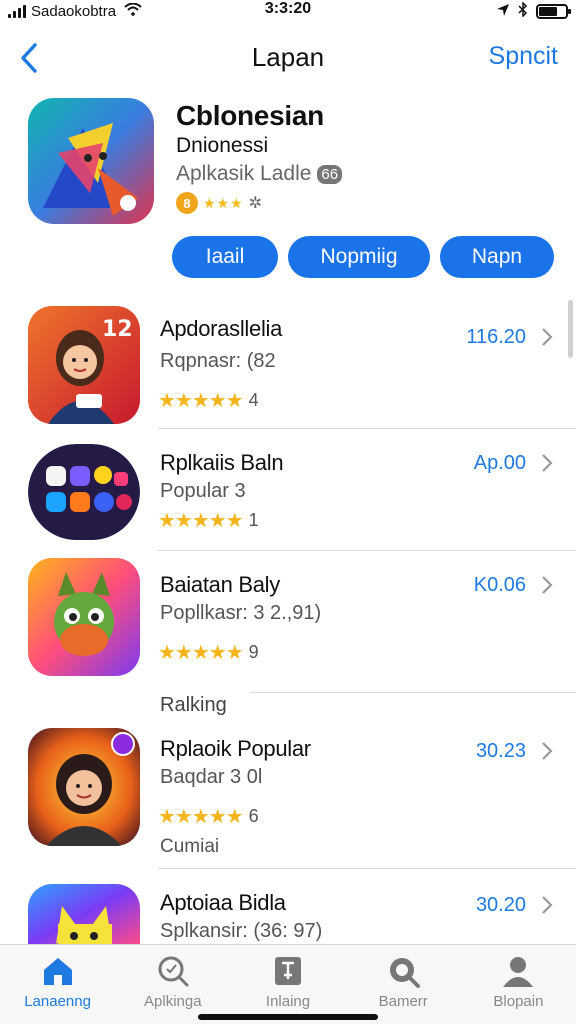 The height and width of the screenshot is (1024, 576). What do you see at coordinates (405, 973) in the screenshot?
I see `magnifier-icon` at bounding box center [405, 973].